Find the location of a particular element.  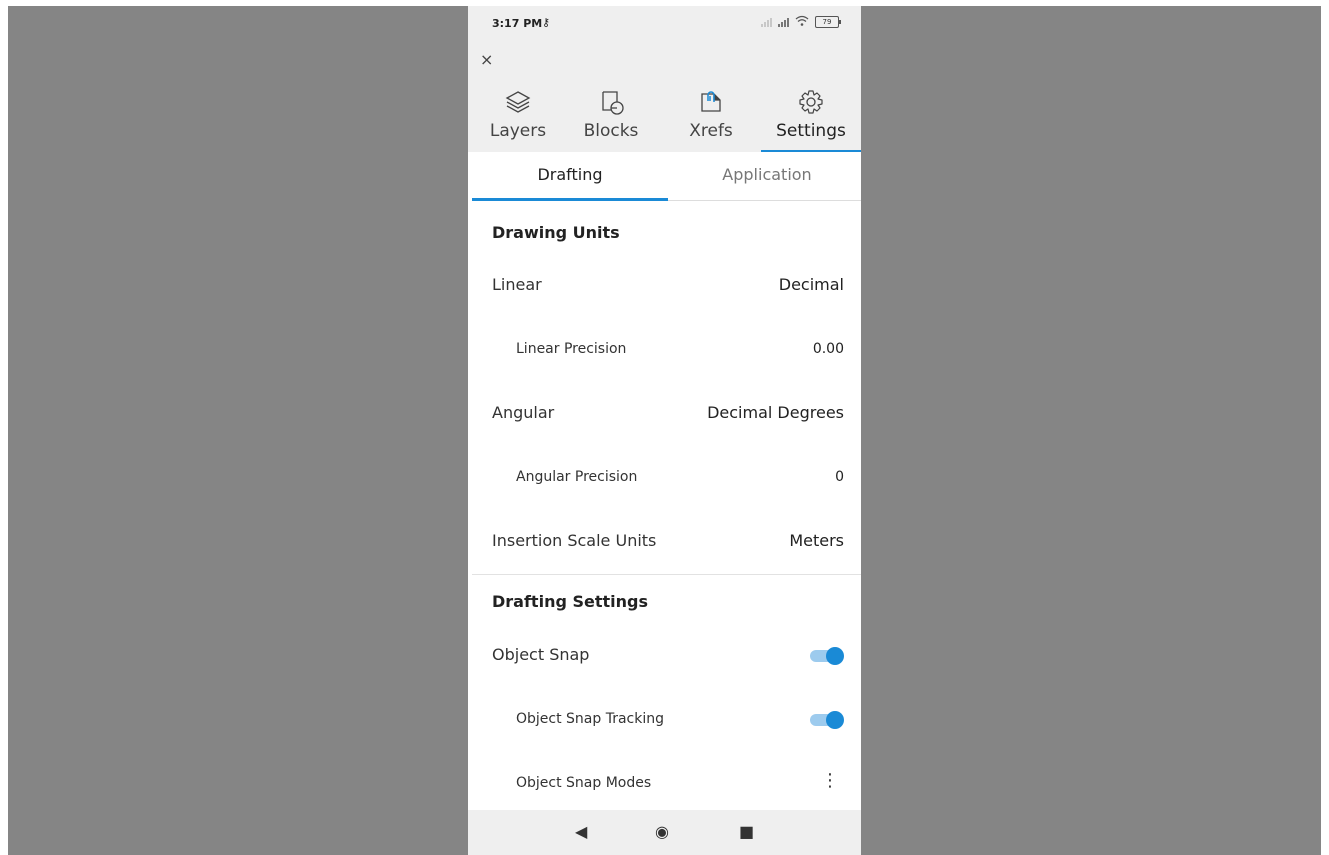

key-icon: ⚷ is located at coordinates (546, 22).